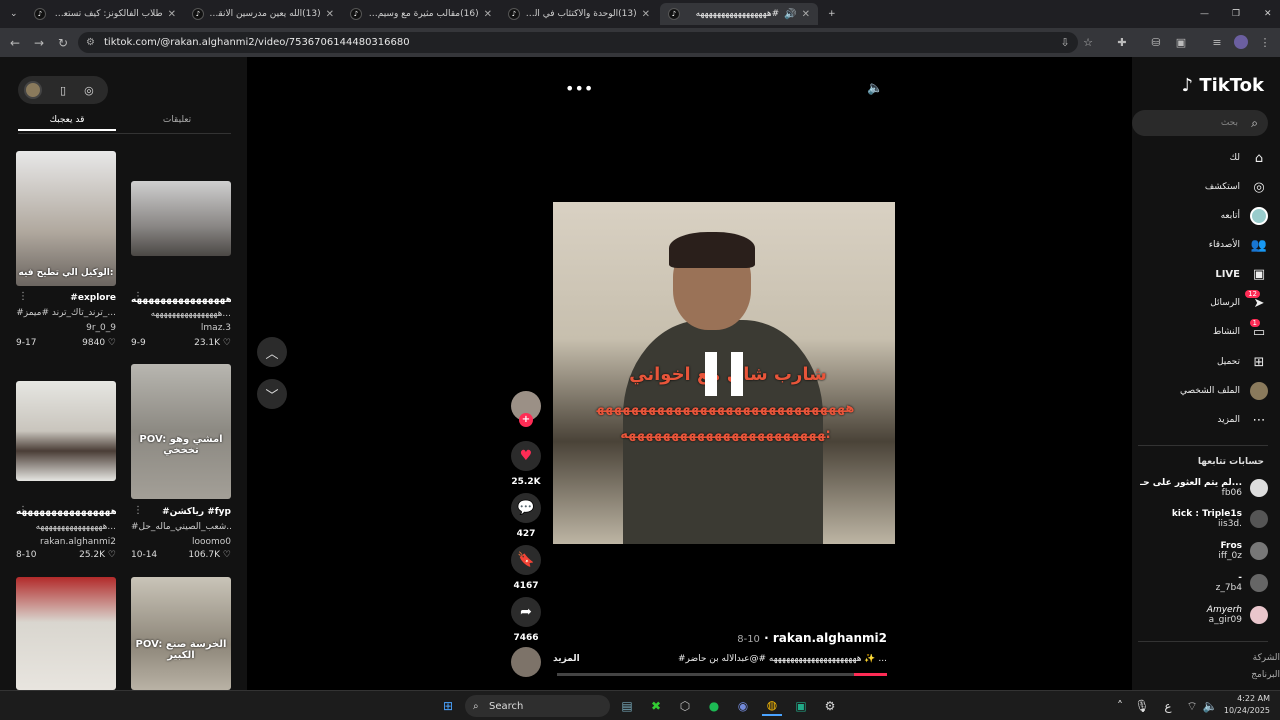 This screenshot has width=1280, height=720. I want to click on nav-item-explore: استكشف ◎, so click(1236, 187).